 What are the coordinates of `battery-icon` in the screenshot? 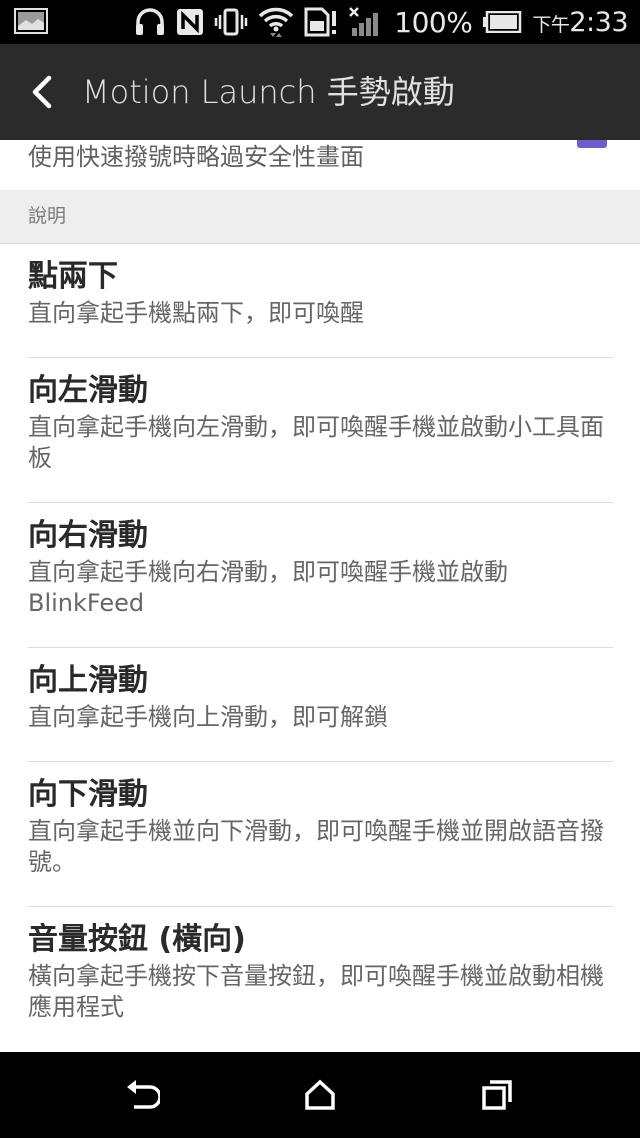 It's located at (502, 22).